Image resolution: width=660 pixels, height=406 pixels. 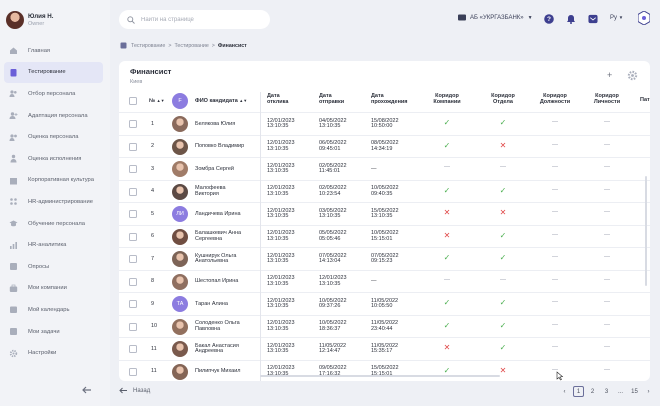 I want to click on page-button: 15, so click(x=634, y=391).